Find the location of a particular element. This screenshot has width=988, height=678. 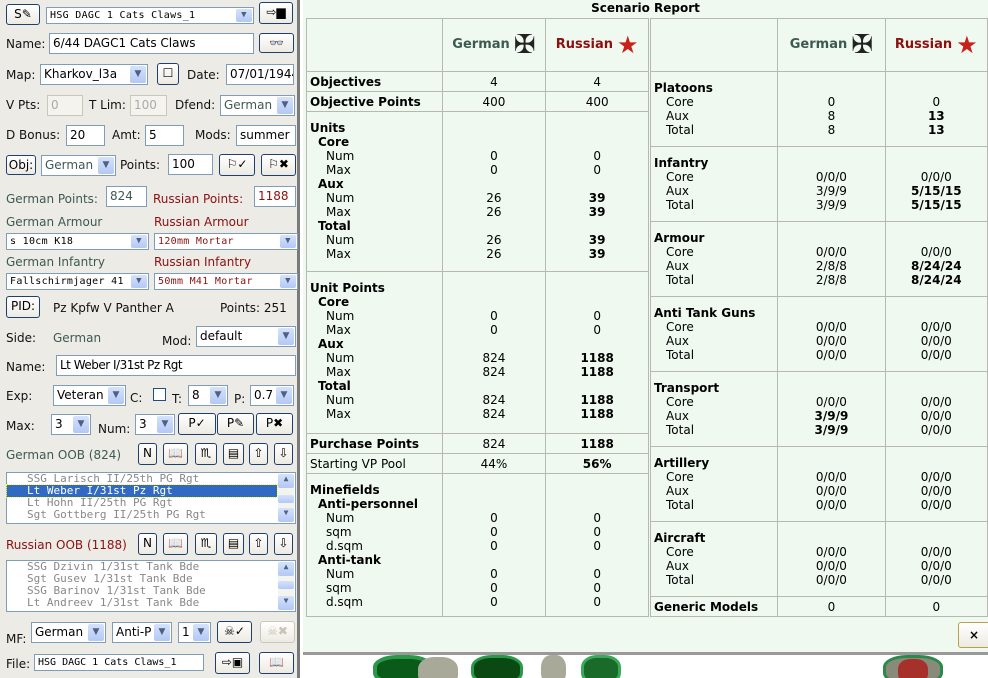

german-oob-sort-button: ♏ is located at coordinates (206, 454).